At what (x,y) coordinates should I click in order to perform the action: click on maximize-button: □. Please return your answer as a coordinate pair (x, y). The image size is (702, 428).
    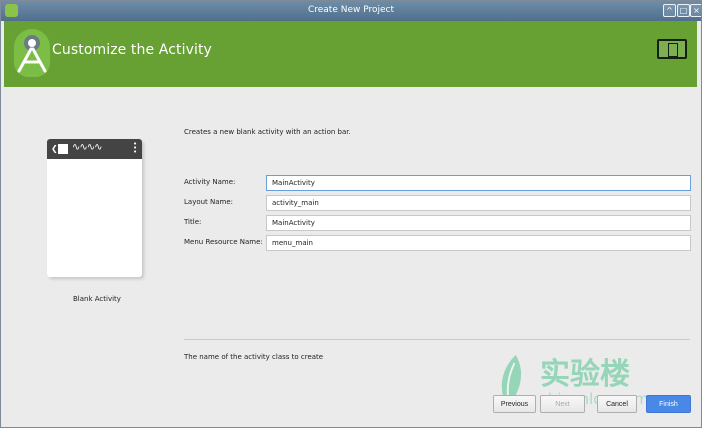
    Looking at the image, I should click on (683, 10).